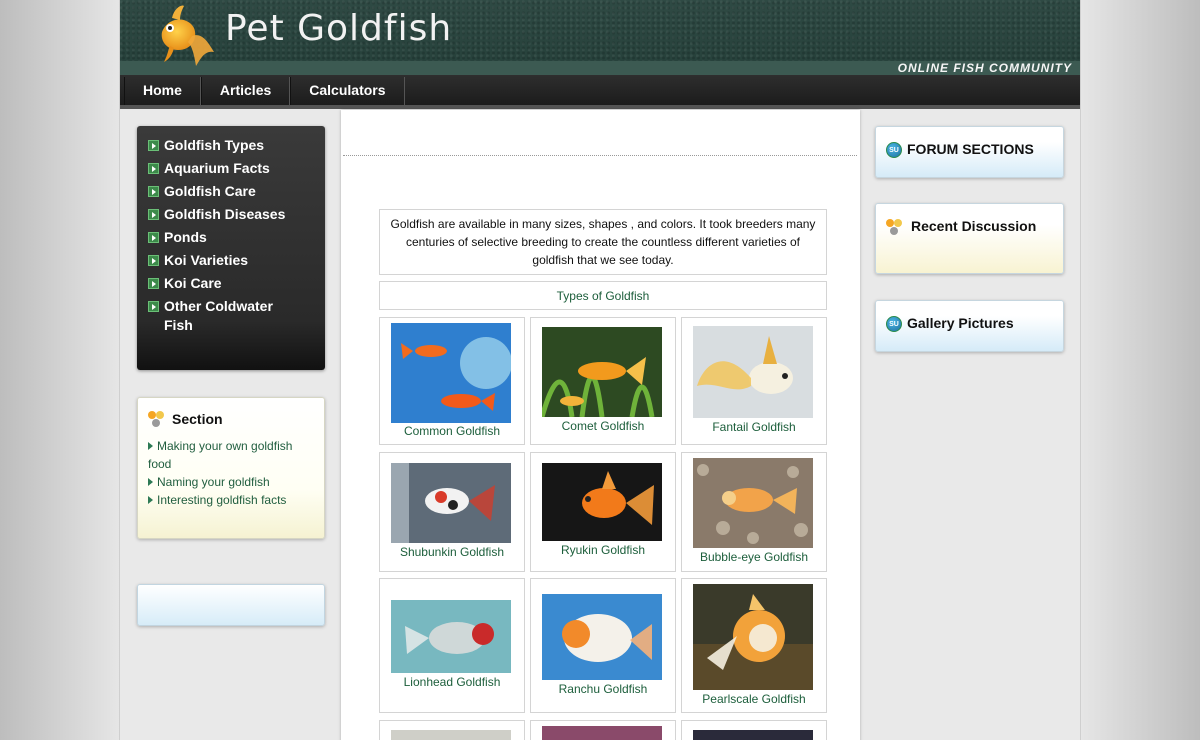 The width and height of the screenshot is (1200, 740). Describe the element at coordinates (222, 500) in the screenshot. I see `section-link-label: Interesting goldfish facts` at that location.